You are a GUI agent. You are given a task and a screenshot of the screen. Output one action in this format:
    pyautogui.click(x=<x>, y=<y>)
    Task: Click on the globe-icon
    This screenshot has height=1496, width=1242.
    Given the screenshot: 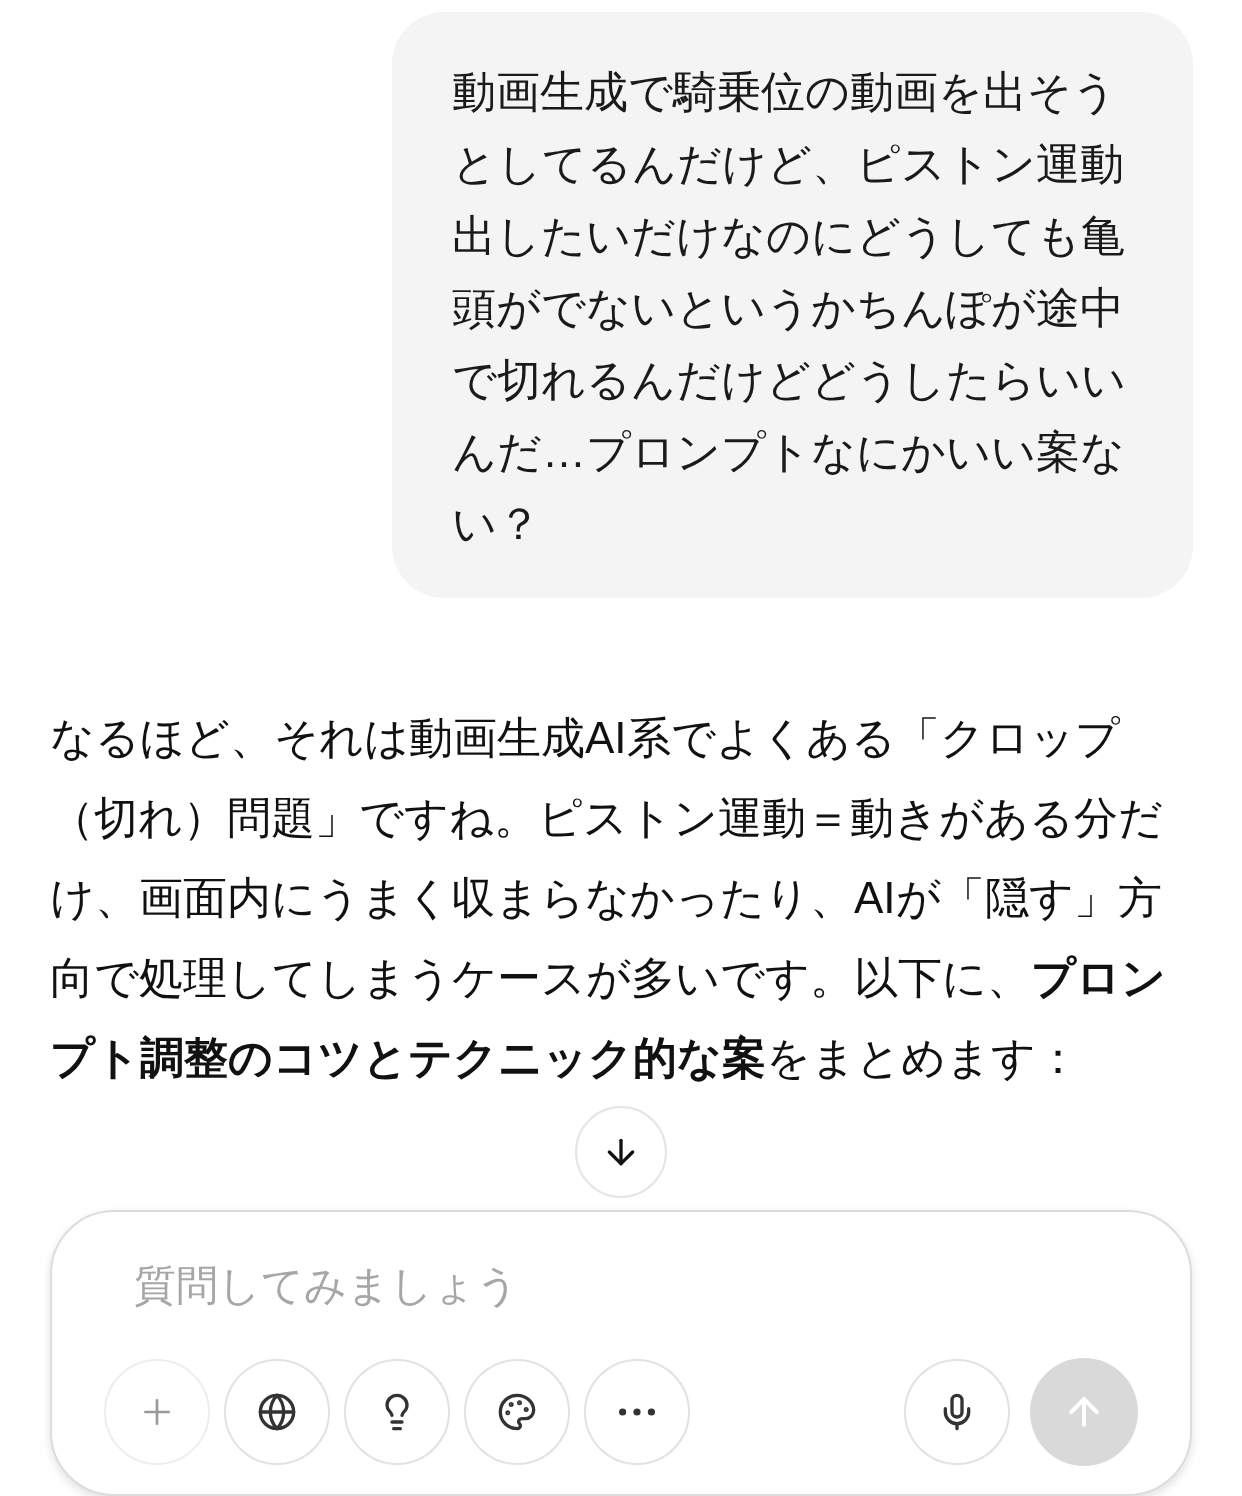 What is the action you would take?
    pyautogui.click(x=277, y=1412)
    